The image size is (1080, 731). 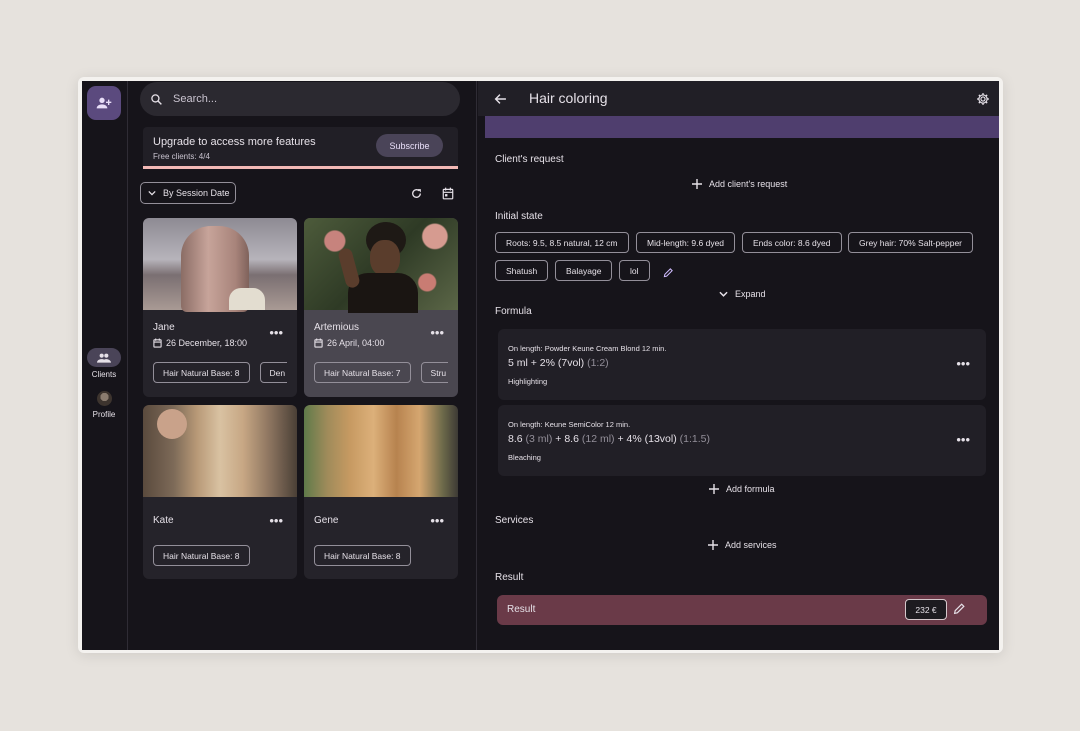 What do you see at coordinates (742, 127) in the screenshot?
I see `accent-strip` at bounding box center [742, 127].